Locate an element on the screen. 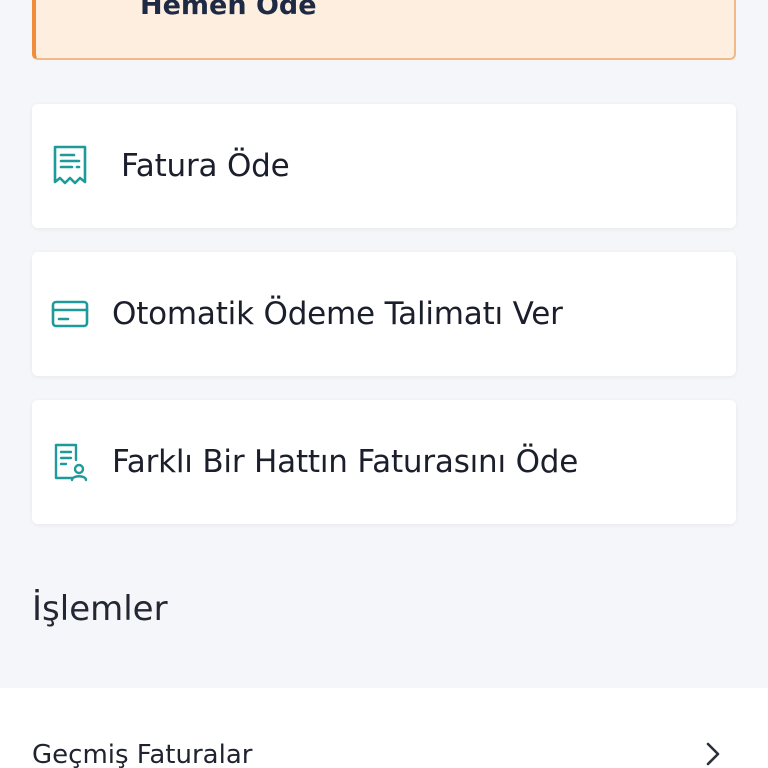 Image resolution: width=768 pixels, height=768 pixels. document-user-icon is located at coordinates (70, 462).